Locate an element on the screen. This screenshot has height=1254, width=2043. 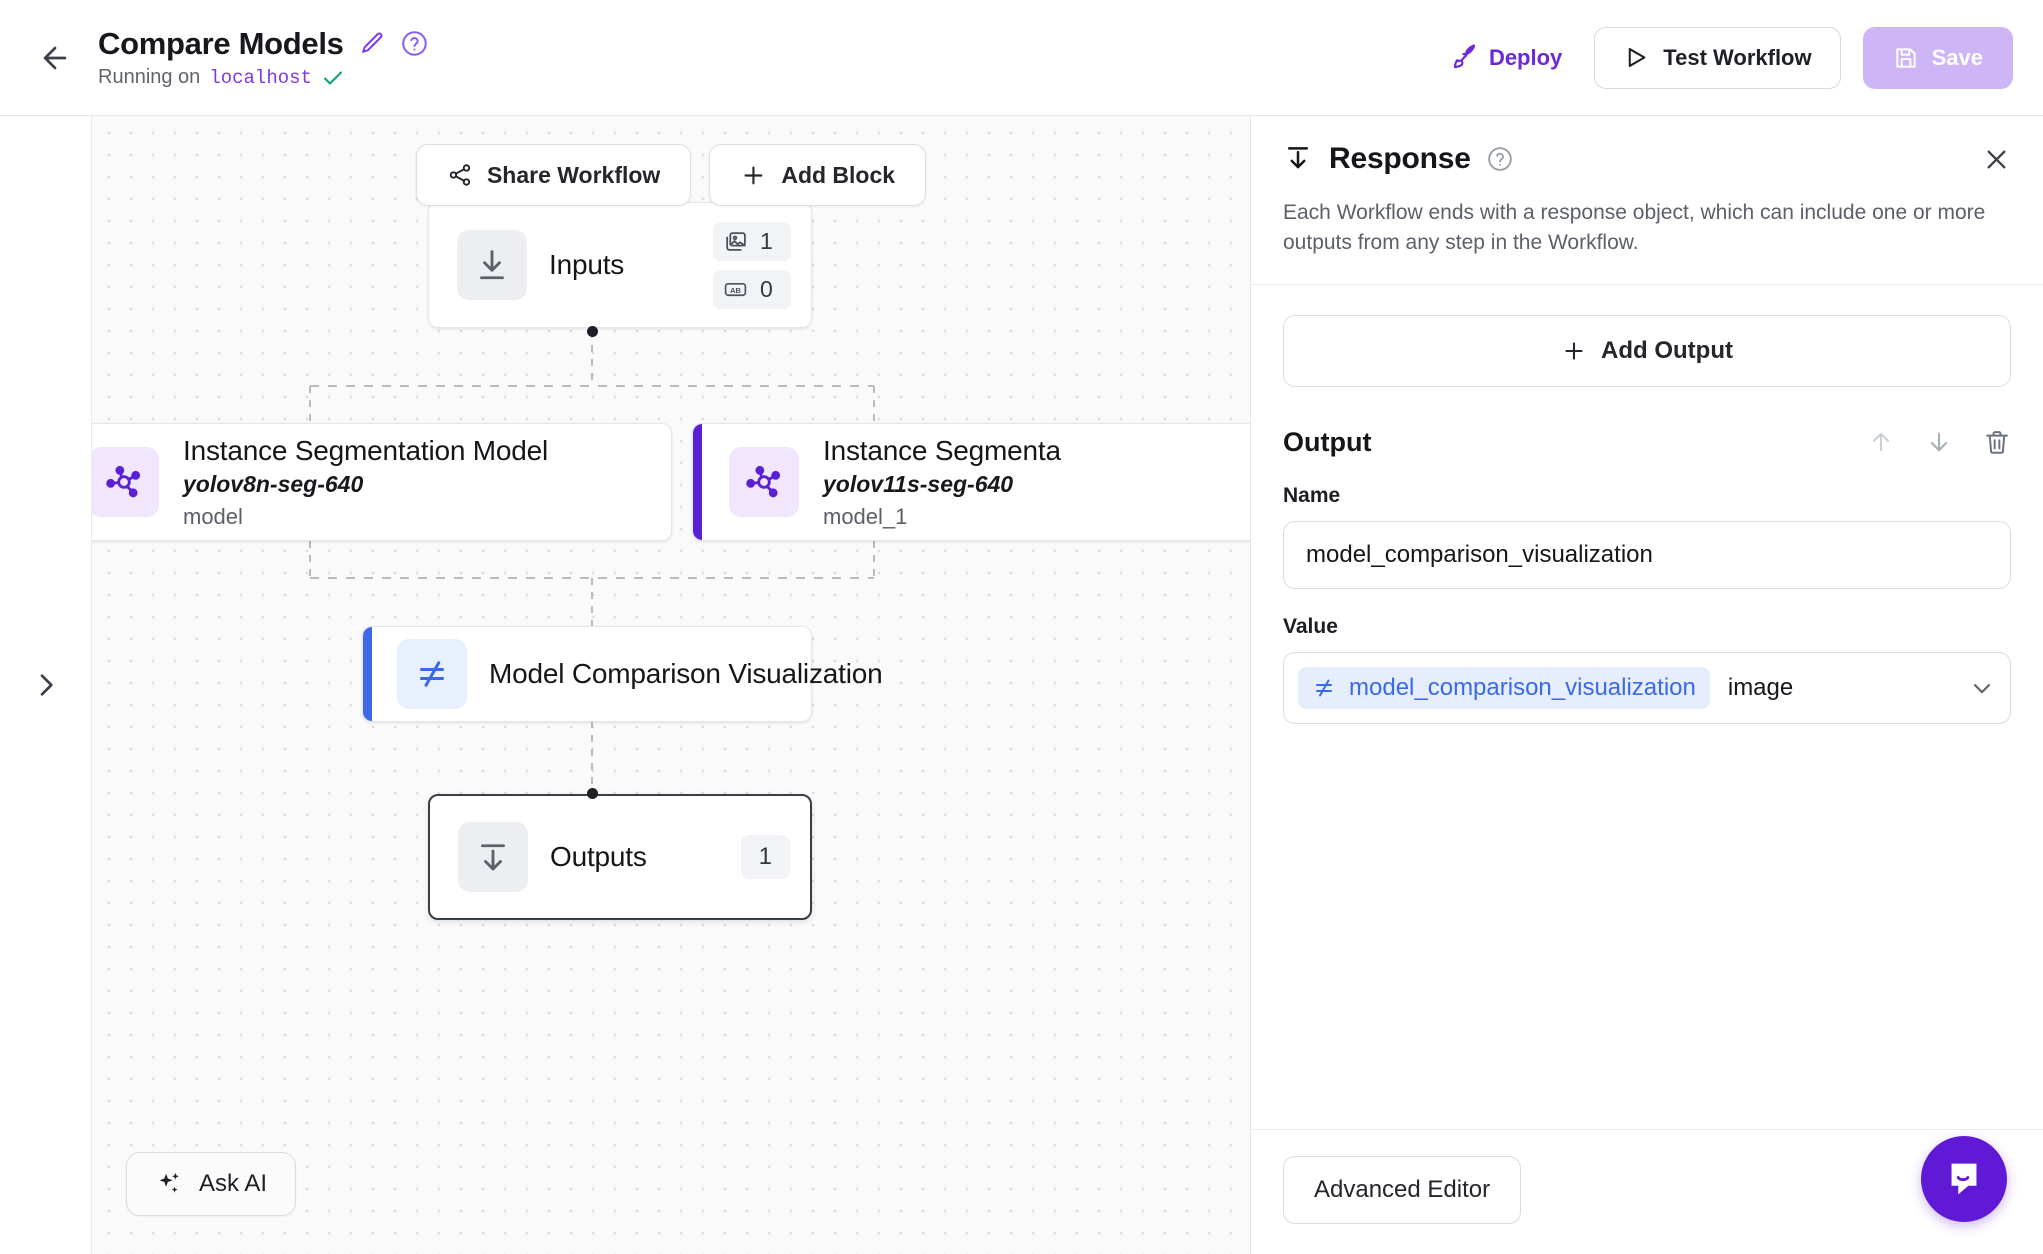
badge-image-count: 1 is located at coordinates (752, 241).